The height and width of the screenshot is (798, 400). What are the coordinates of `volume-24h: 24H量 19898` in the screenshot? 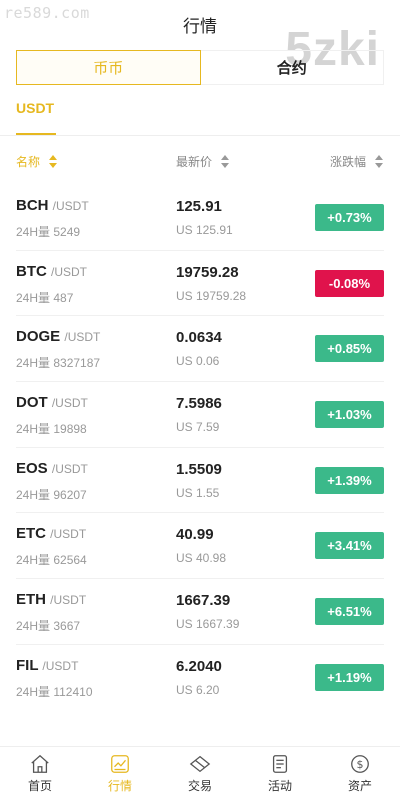 It's located at (51, 429).